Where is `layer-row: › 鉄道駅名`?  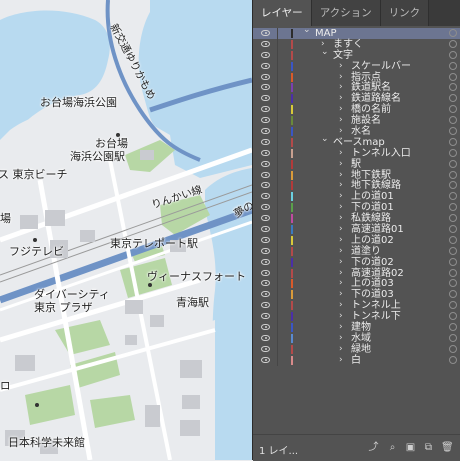 layer-row: › 鉄道駅名 is located at coordinates (356, 88).